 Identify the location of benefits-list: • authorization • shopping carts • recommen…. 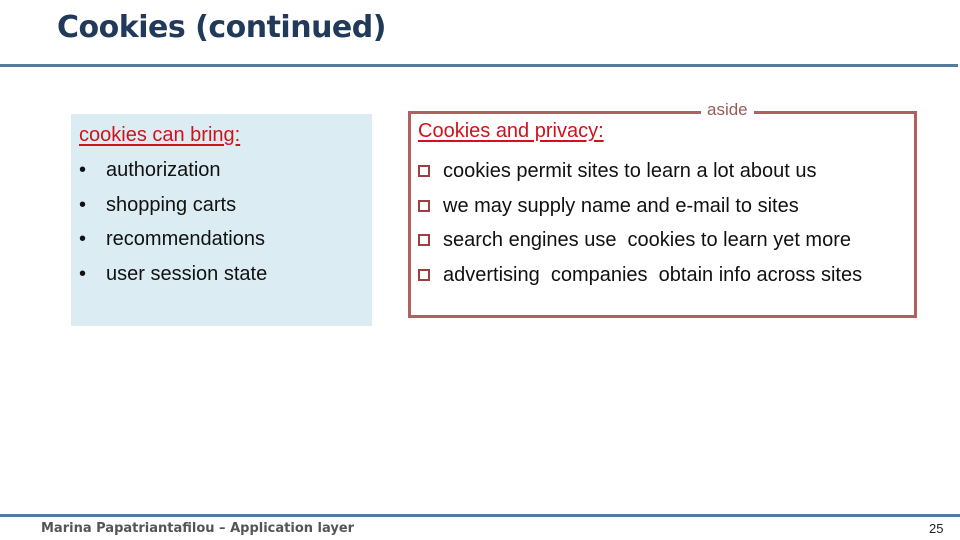
(173, 227).